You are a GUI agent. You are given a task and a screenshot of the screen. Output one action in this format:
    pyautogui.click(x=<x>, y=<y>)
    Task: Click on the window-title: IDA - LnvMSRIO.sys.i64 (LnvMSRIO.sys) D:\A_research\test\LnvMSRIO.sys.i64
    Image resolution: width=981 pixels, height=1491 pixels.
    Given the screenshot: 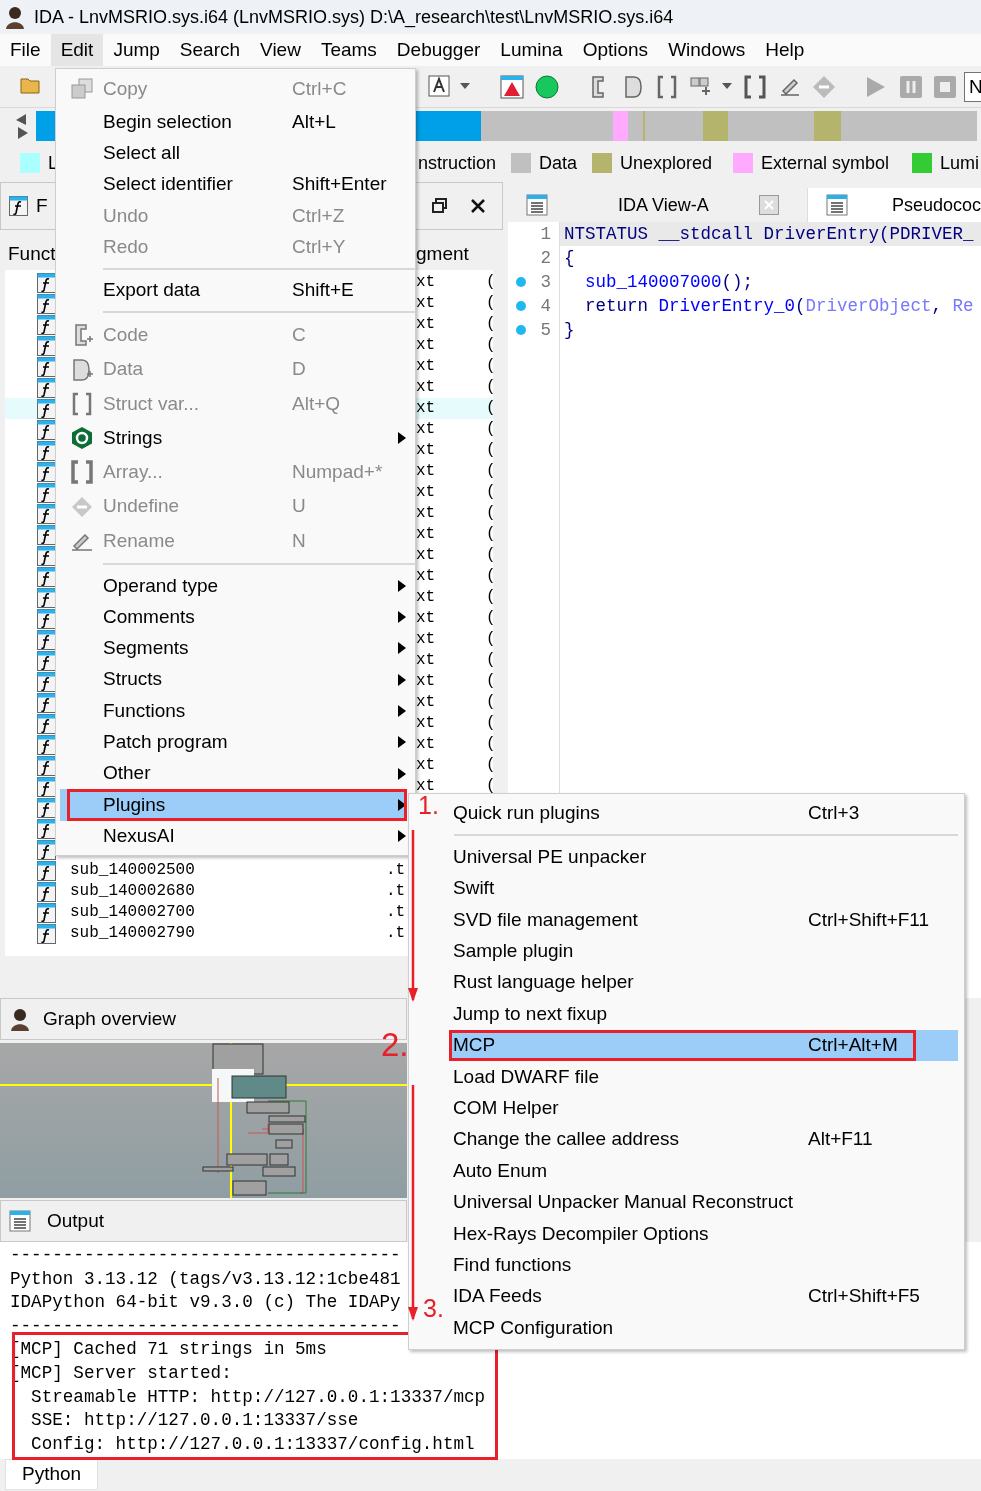 What is the action you would take?
    pyautogui.click(x=354, y=17)
    